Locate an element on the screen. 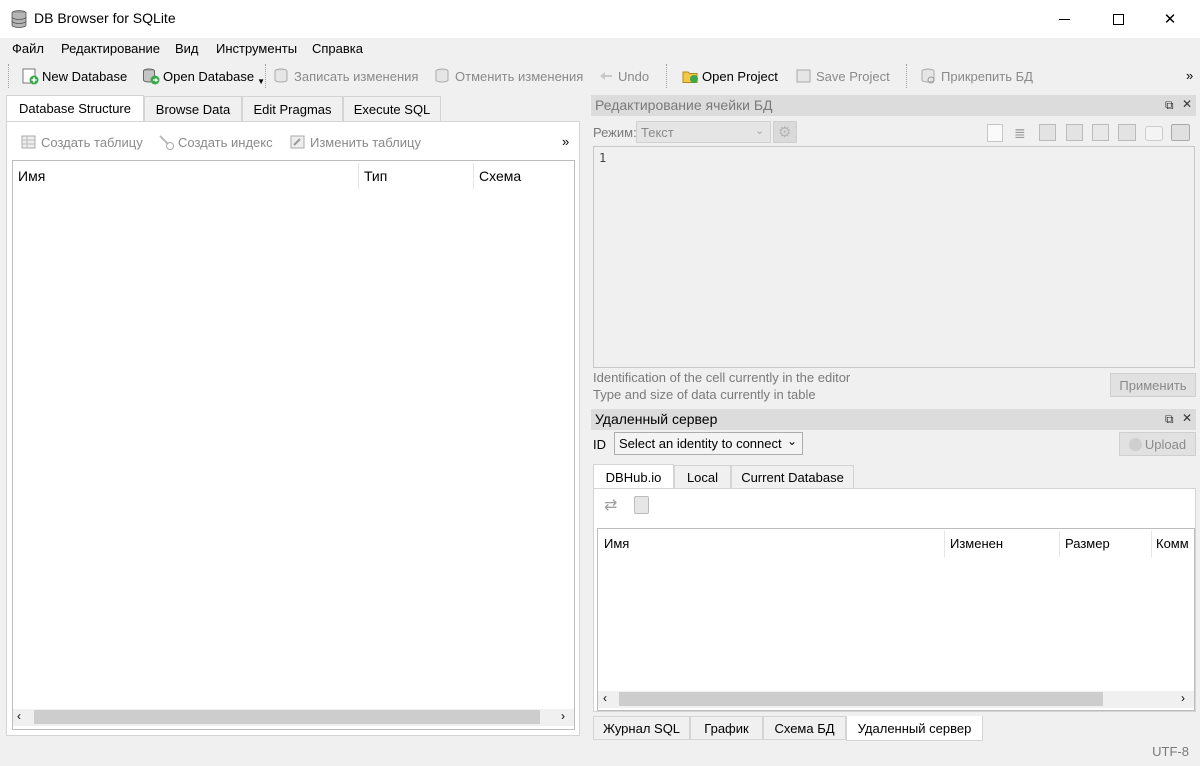  refresh-icon: ⇄ is located at coordinates (610, 505).